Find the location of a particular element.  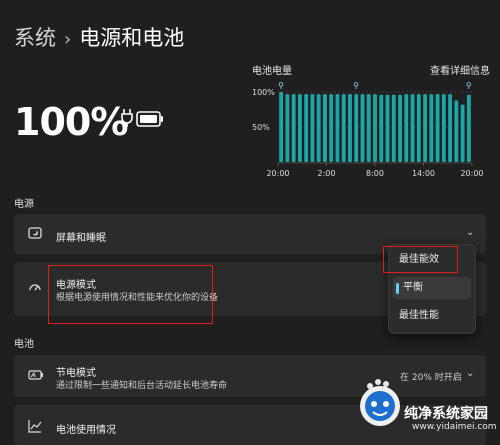

y-tick-label: 100% is located at coordinates (263, 92).